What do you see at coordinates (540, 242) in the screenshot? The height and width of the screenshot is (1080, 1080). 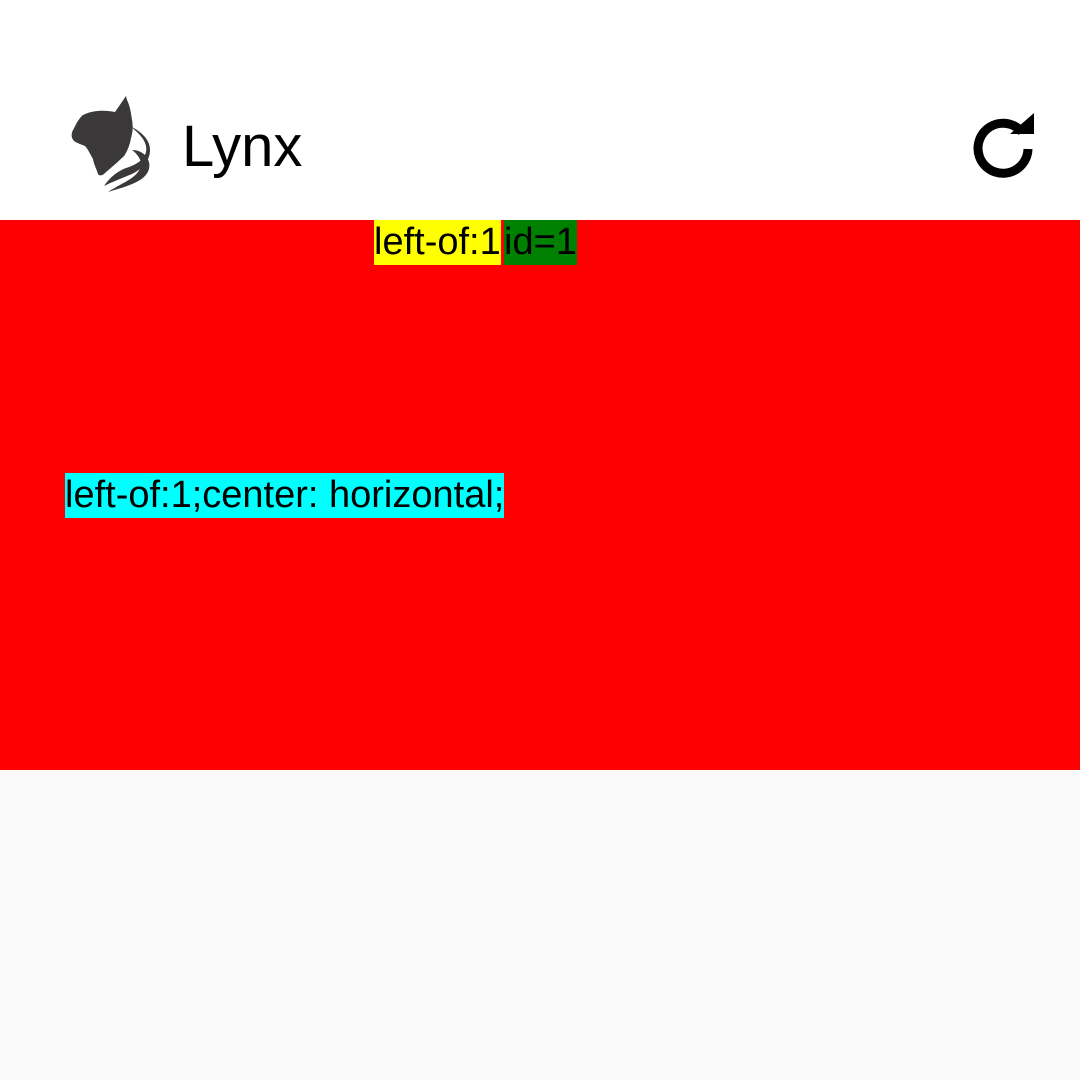 I see `id-1-label: id=1` at bounding box center [540, 242].